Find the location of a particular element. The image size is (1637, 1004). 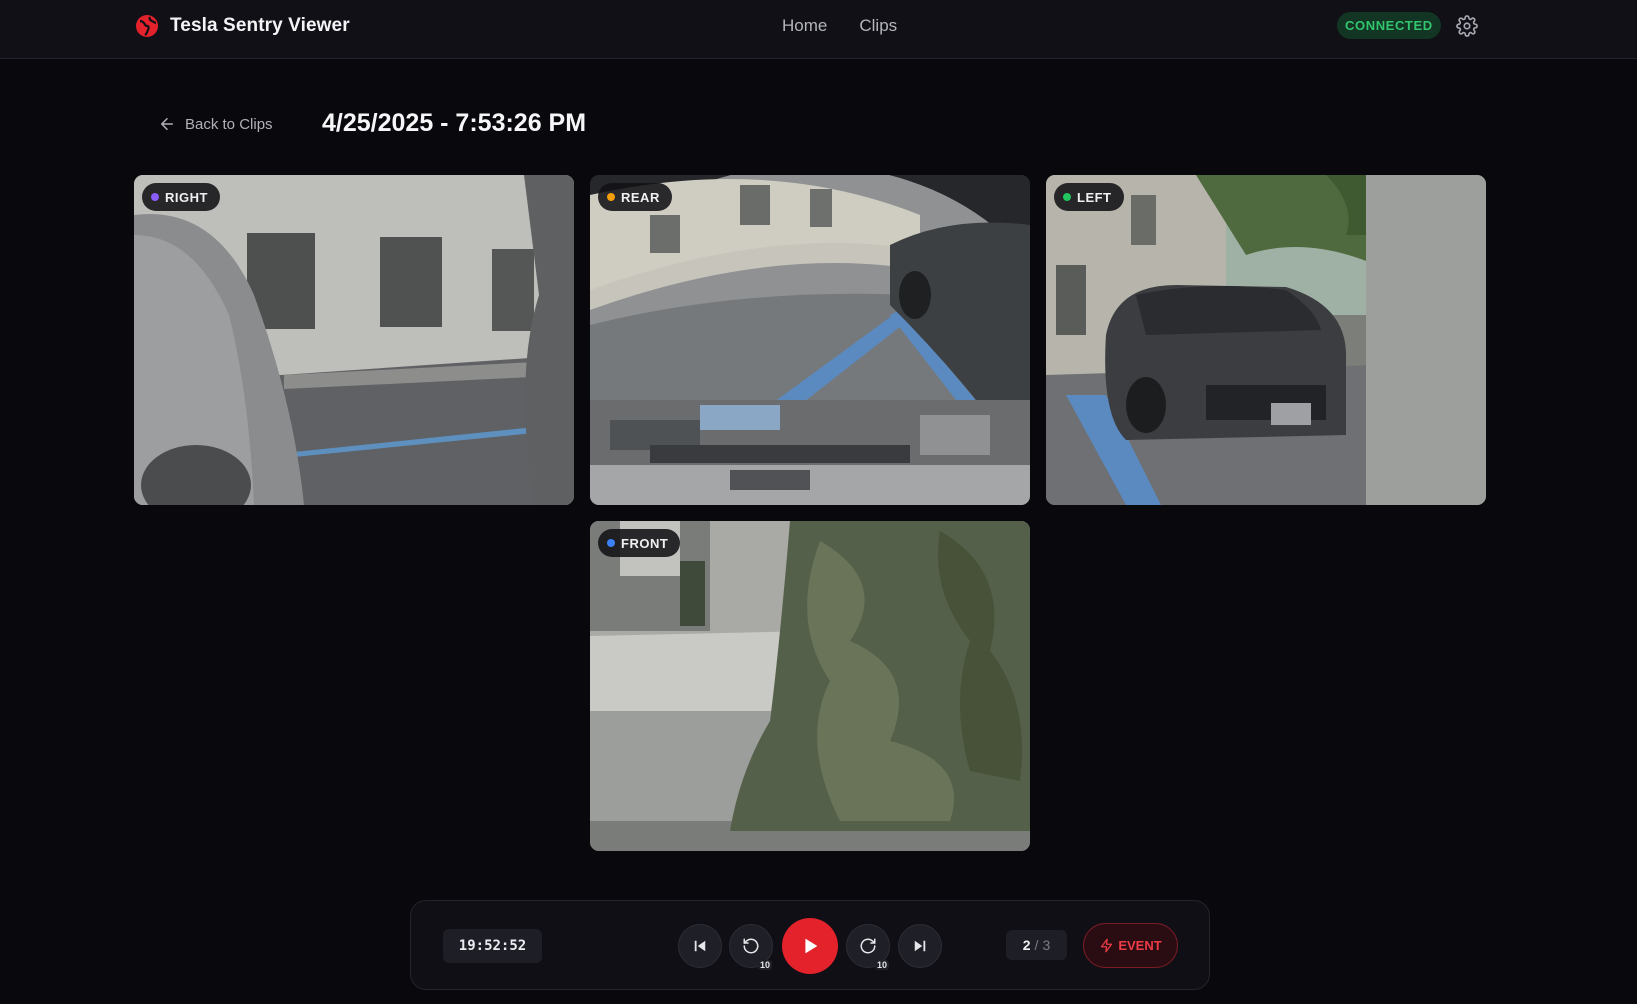

globe-logo-icon is located at coordinates (147, 26).